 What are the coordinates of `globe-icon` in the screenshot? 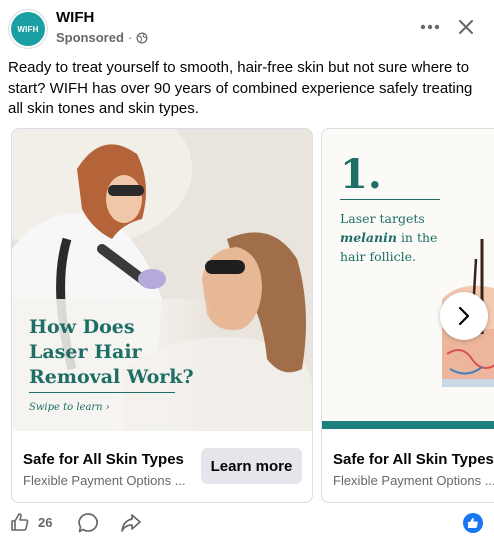 It's located at (142, 37).